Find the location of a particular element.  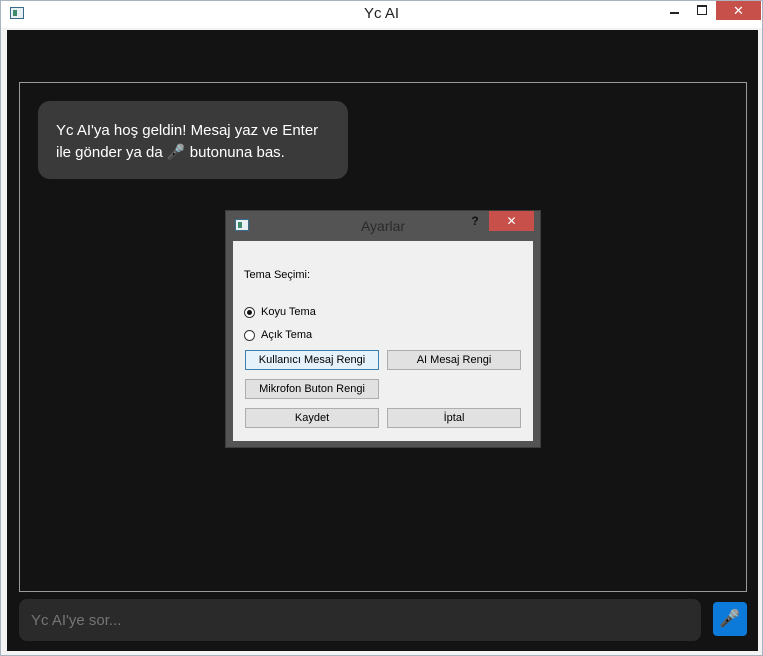

dialog-title-bar: Ayarlar ? ✕ is located at coordinates (383, 226).